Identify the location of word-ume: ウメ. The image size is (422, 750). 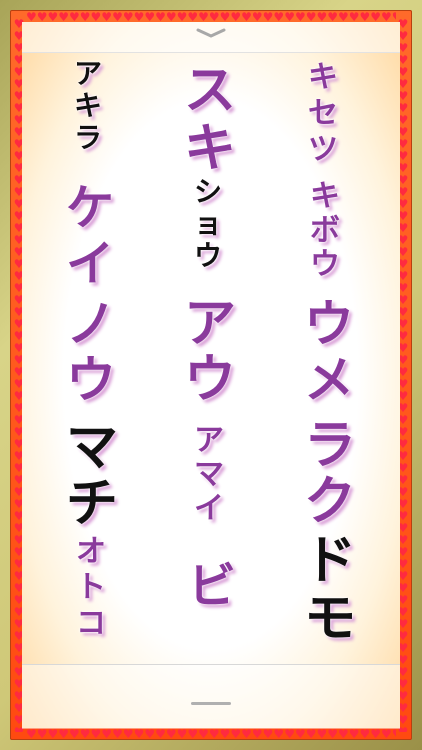
(329, 352).